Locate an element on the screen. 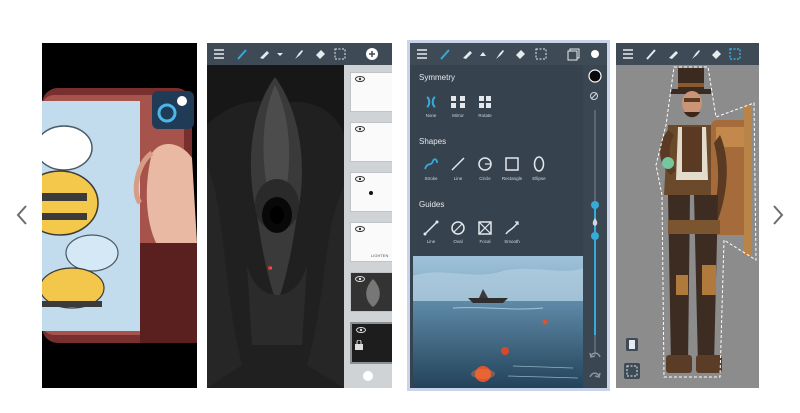  opacity-slider-thumb is located at coordinates (595, 236).